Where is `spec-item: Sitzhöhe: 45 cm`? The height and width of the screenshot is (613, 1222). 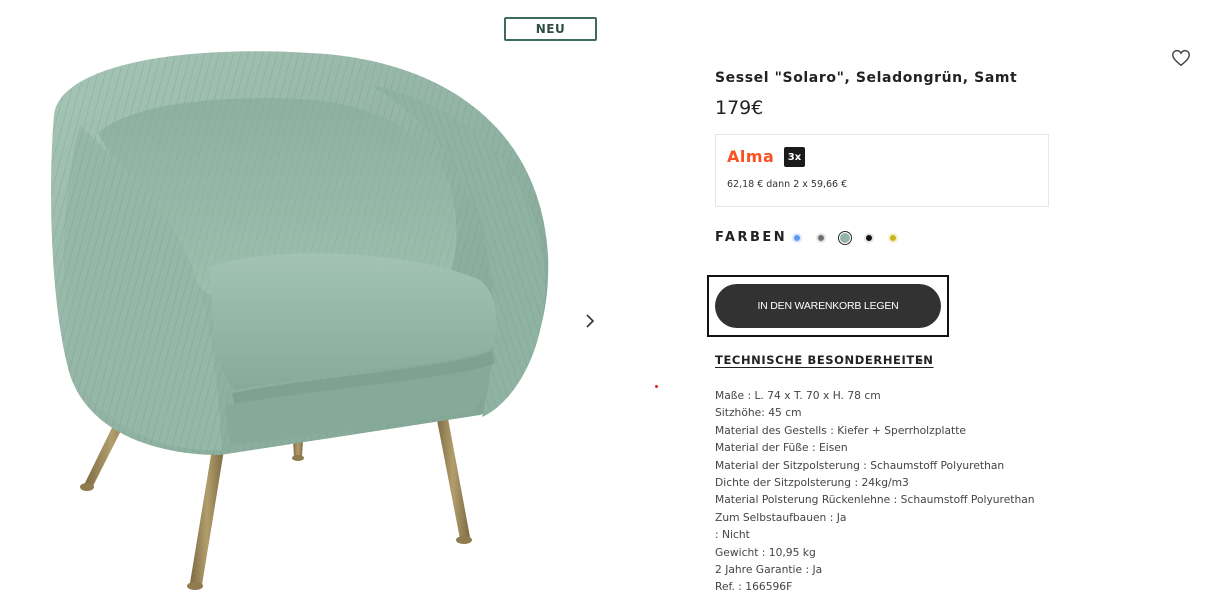
spec-item: Sitzhöhe: 45 cm is located at coordinates (758, 413).